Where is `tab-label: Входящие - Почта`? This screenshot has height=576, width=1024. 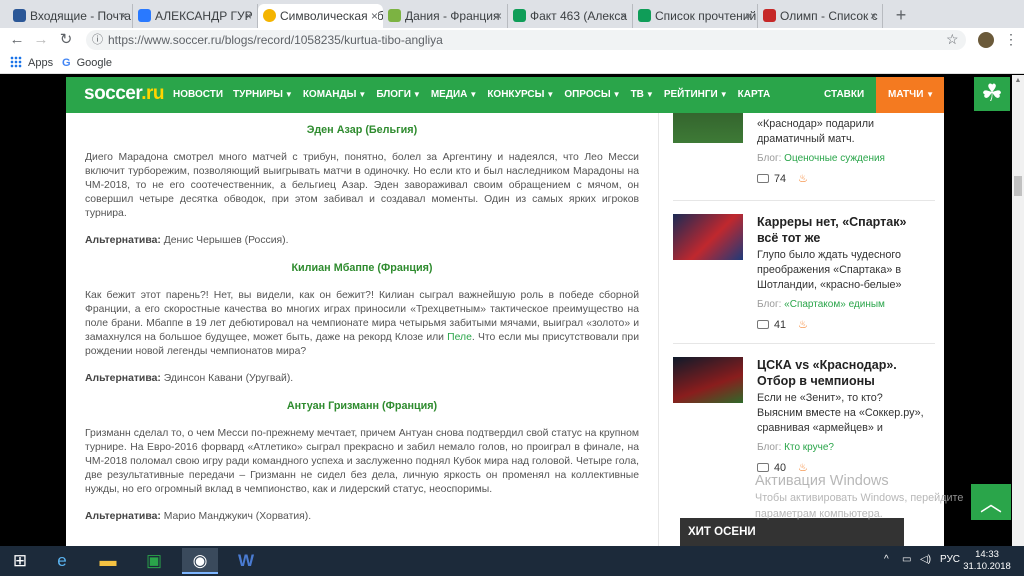
tab-label: Входящие - Почта is located at coordinates (80, 16).